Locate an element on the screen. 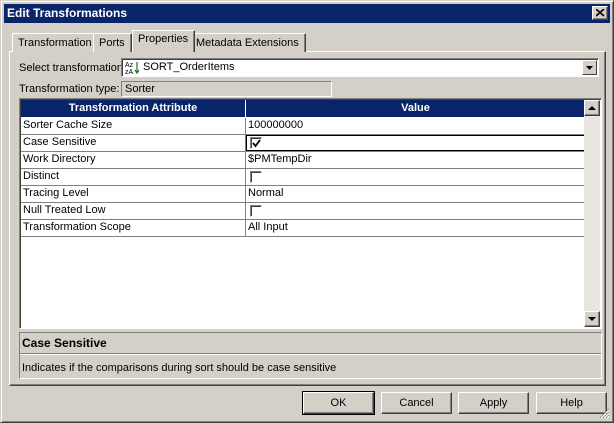 This screenshot has width=614, height=423. attribute-cell: Case Sensitive is located at coordinates (133, 143).